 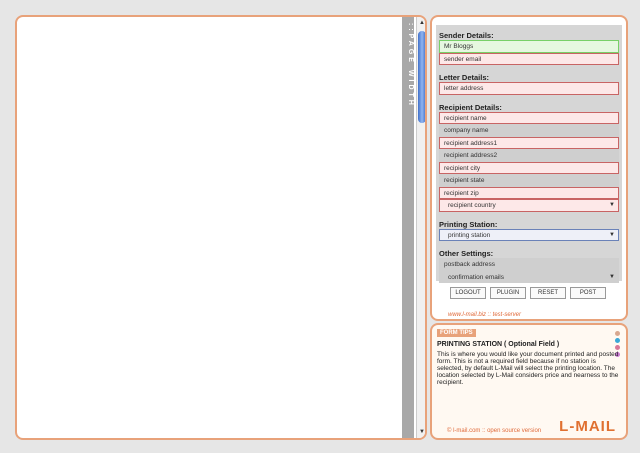 What do you see at coordinates (587, 426) in the screenshot?
I see `lmail-logo: L-MAIL` at bounding box center [587, 426].